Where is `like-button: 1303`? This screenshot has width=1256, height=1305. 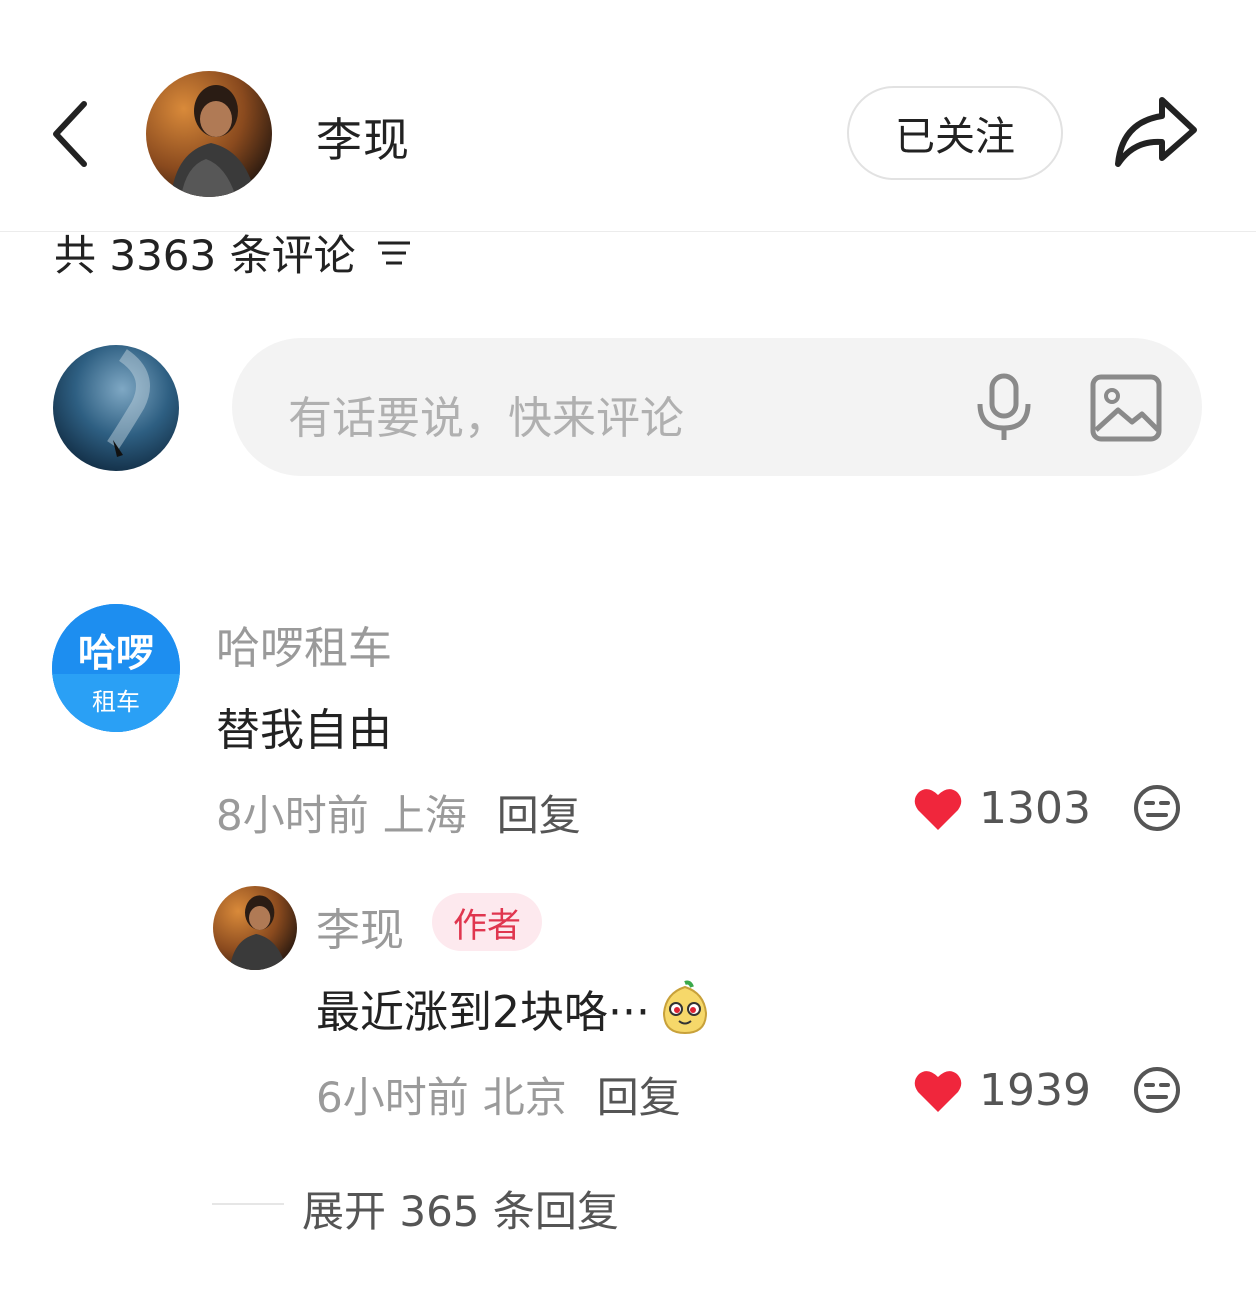 like-button: 1303 is located at coordinates (1002, 808).